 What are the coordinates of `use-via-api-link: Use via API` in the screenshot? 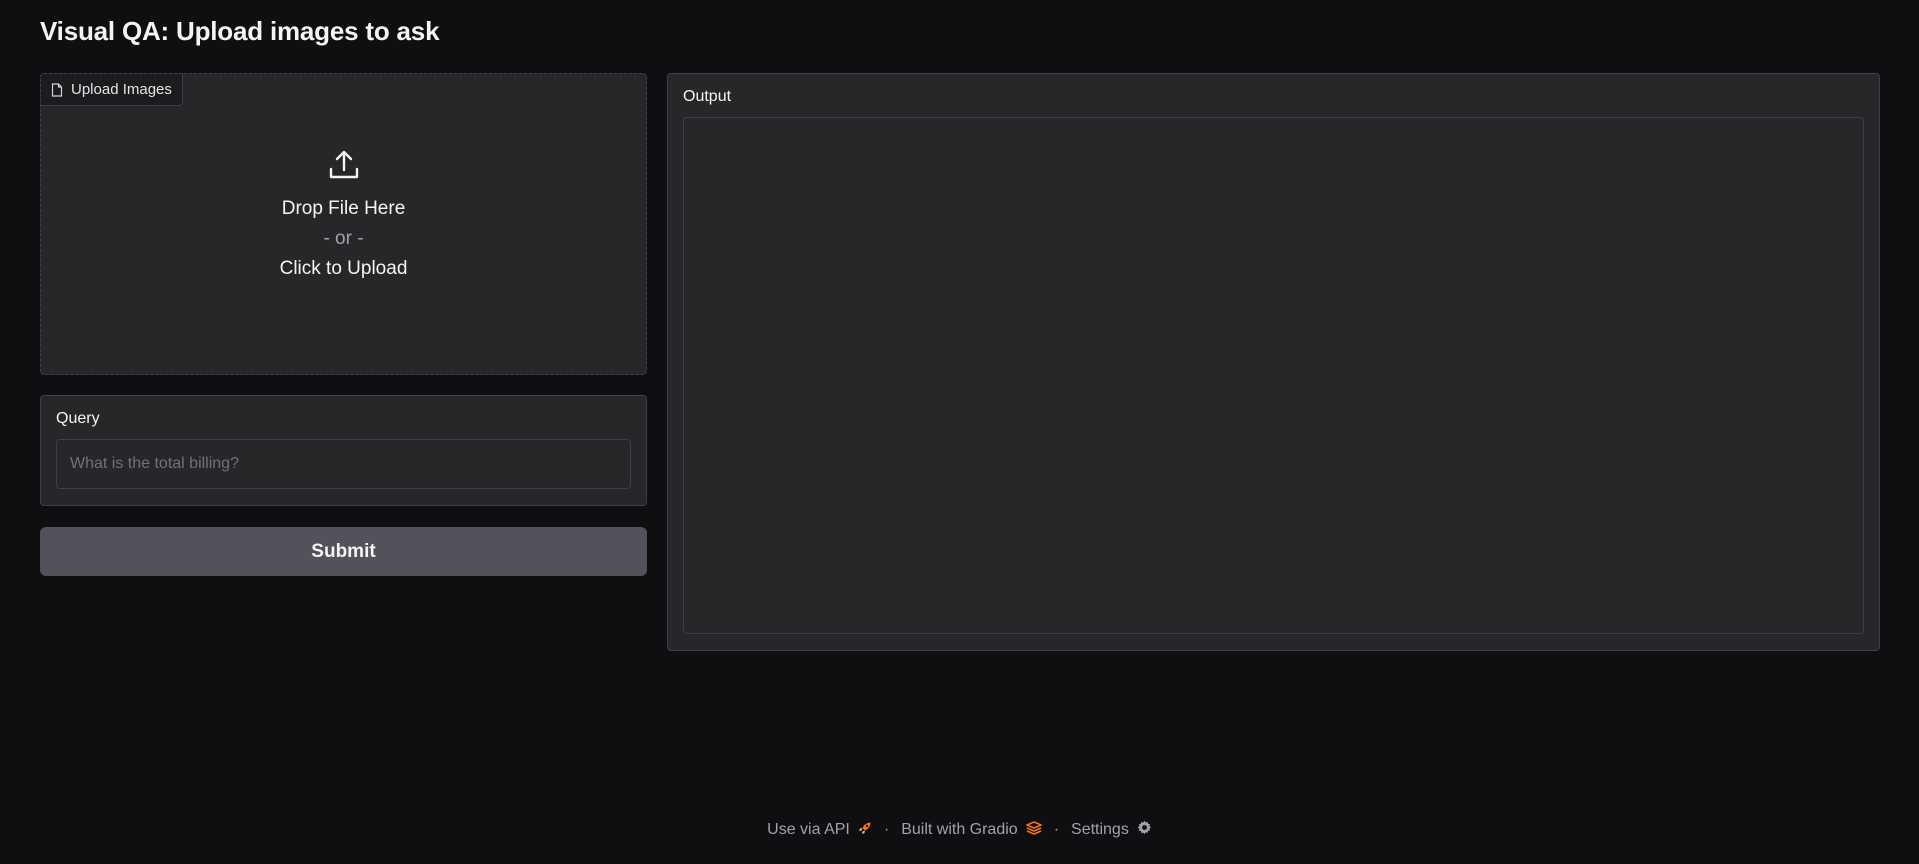 It's located at (819, 830).